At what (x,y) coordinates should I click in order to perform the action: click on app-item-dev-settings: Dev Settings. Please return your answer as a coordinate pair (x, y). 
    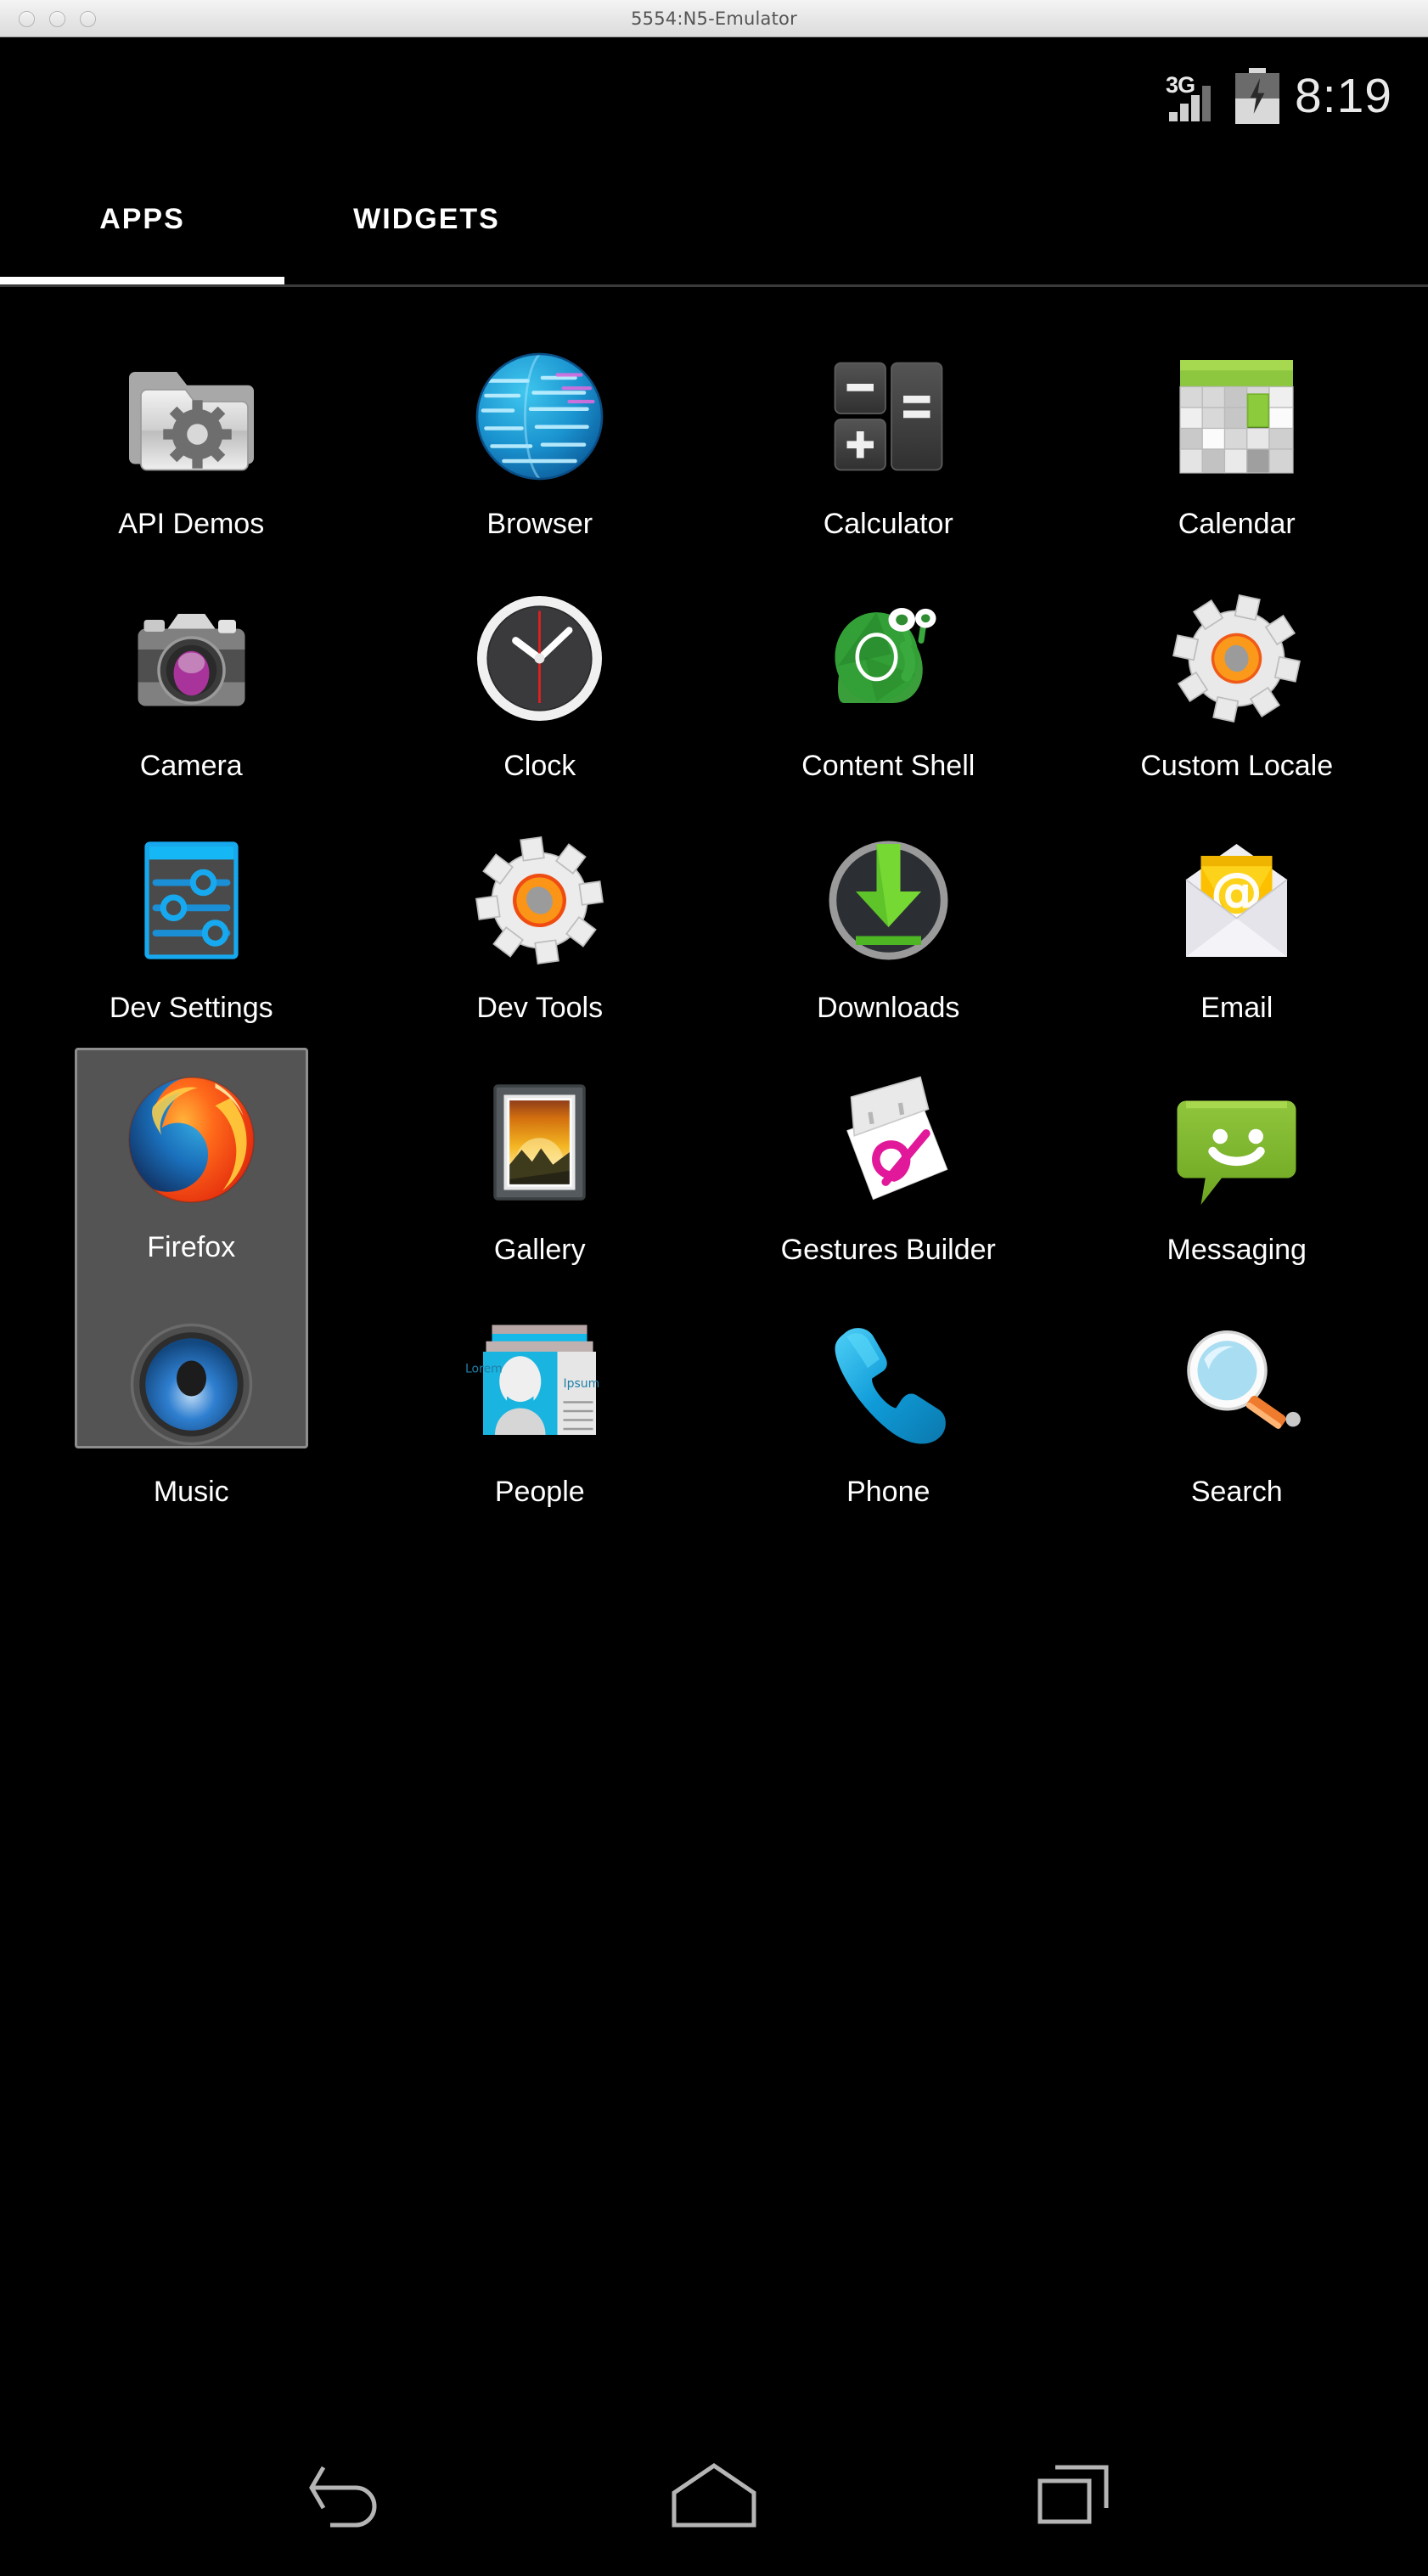
    Looking at the image, I should click on (192, 921).